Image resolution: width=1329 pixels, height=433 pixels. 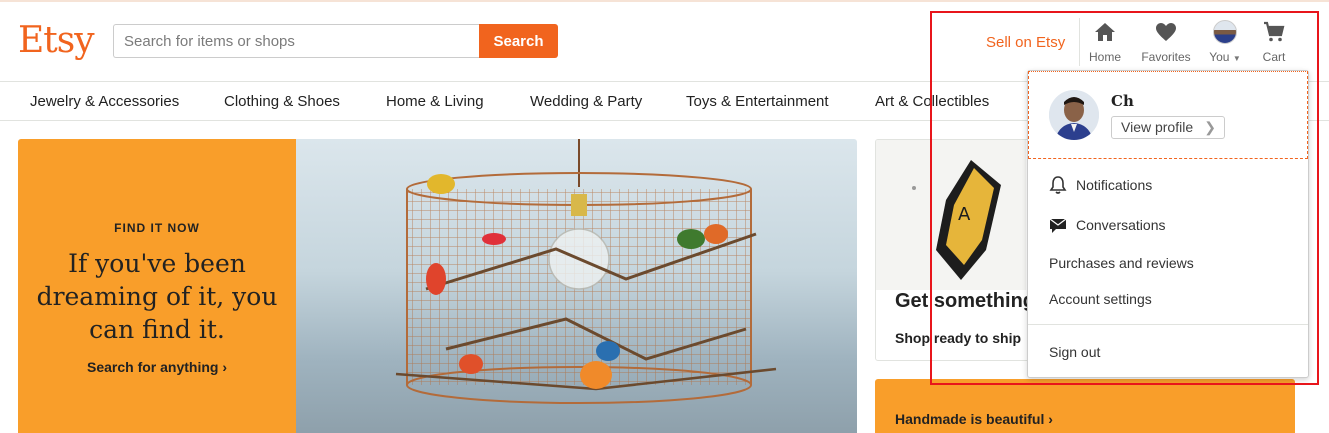 I want to click on handmade-link: Handmade is beautiful ›, so click(x=974, y=419).